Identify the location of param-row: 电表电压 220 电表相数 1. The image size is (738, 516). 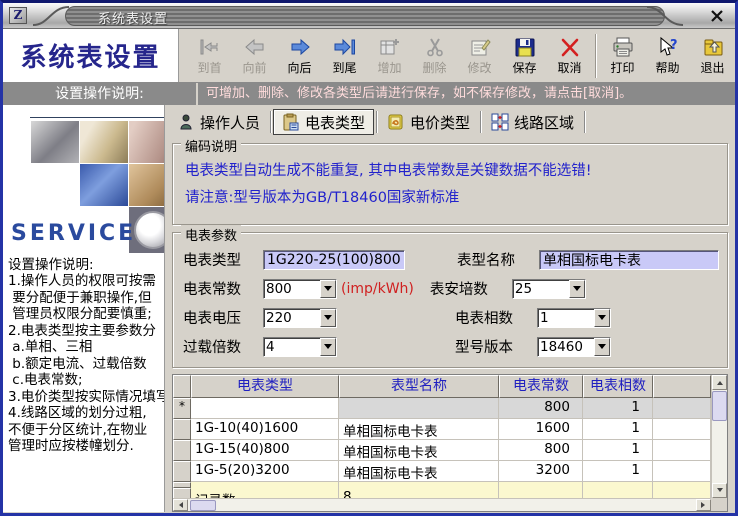
(451, 317).